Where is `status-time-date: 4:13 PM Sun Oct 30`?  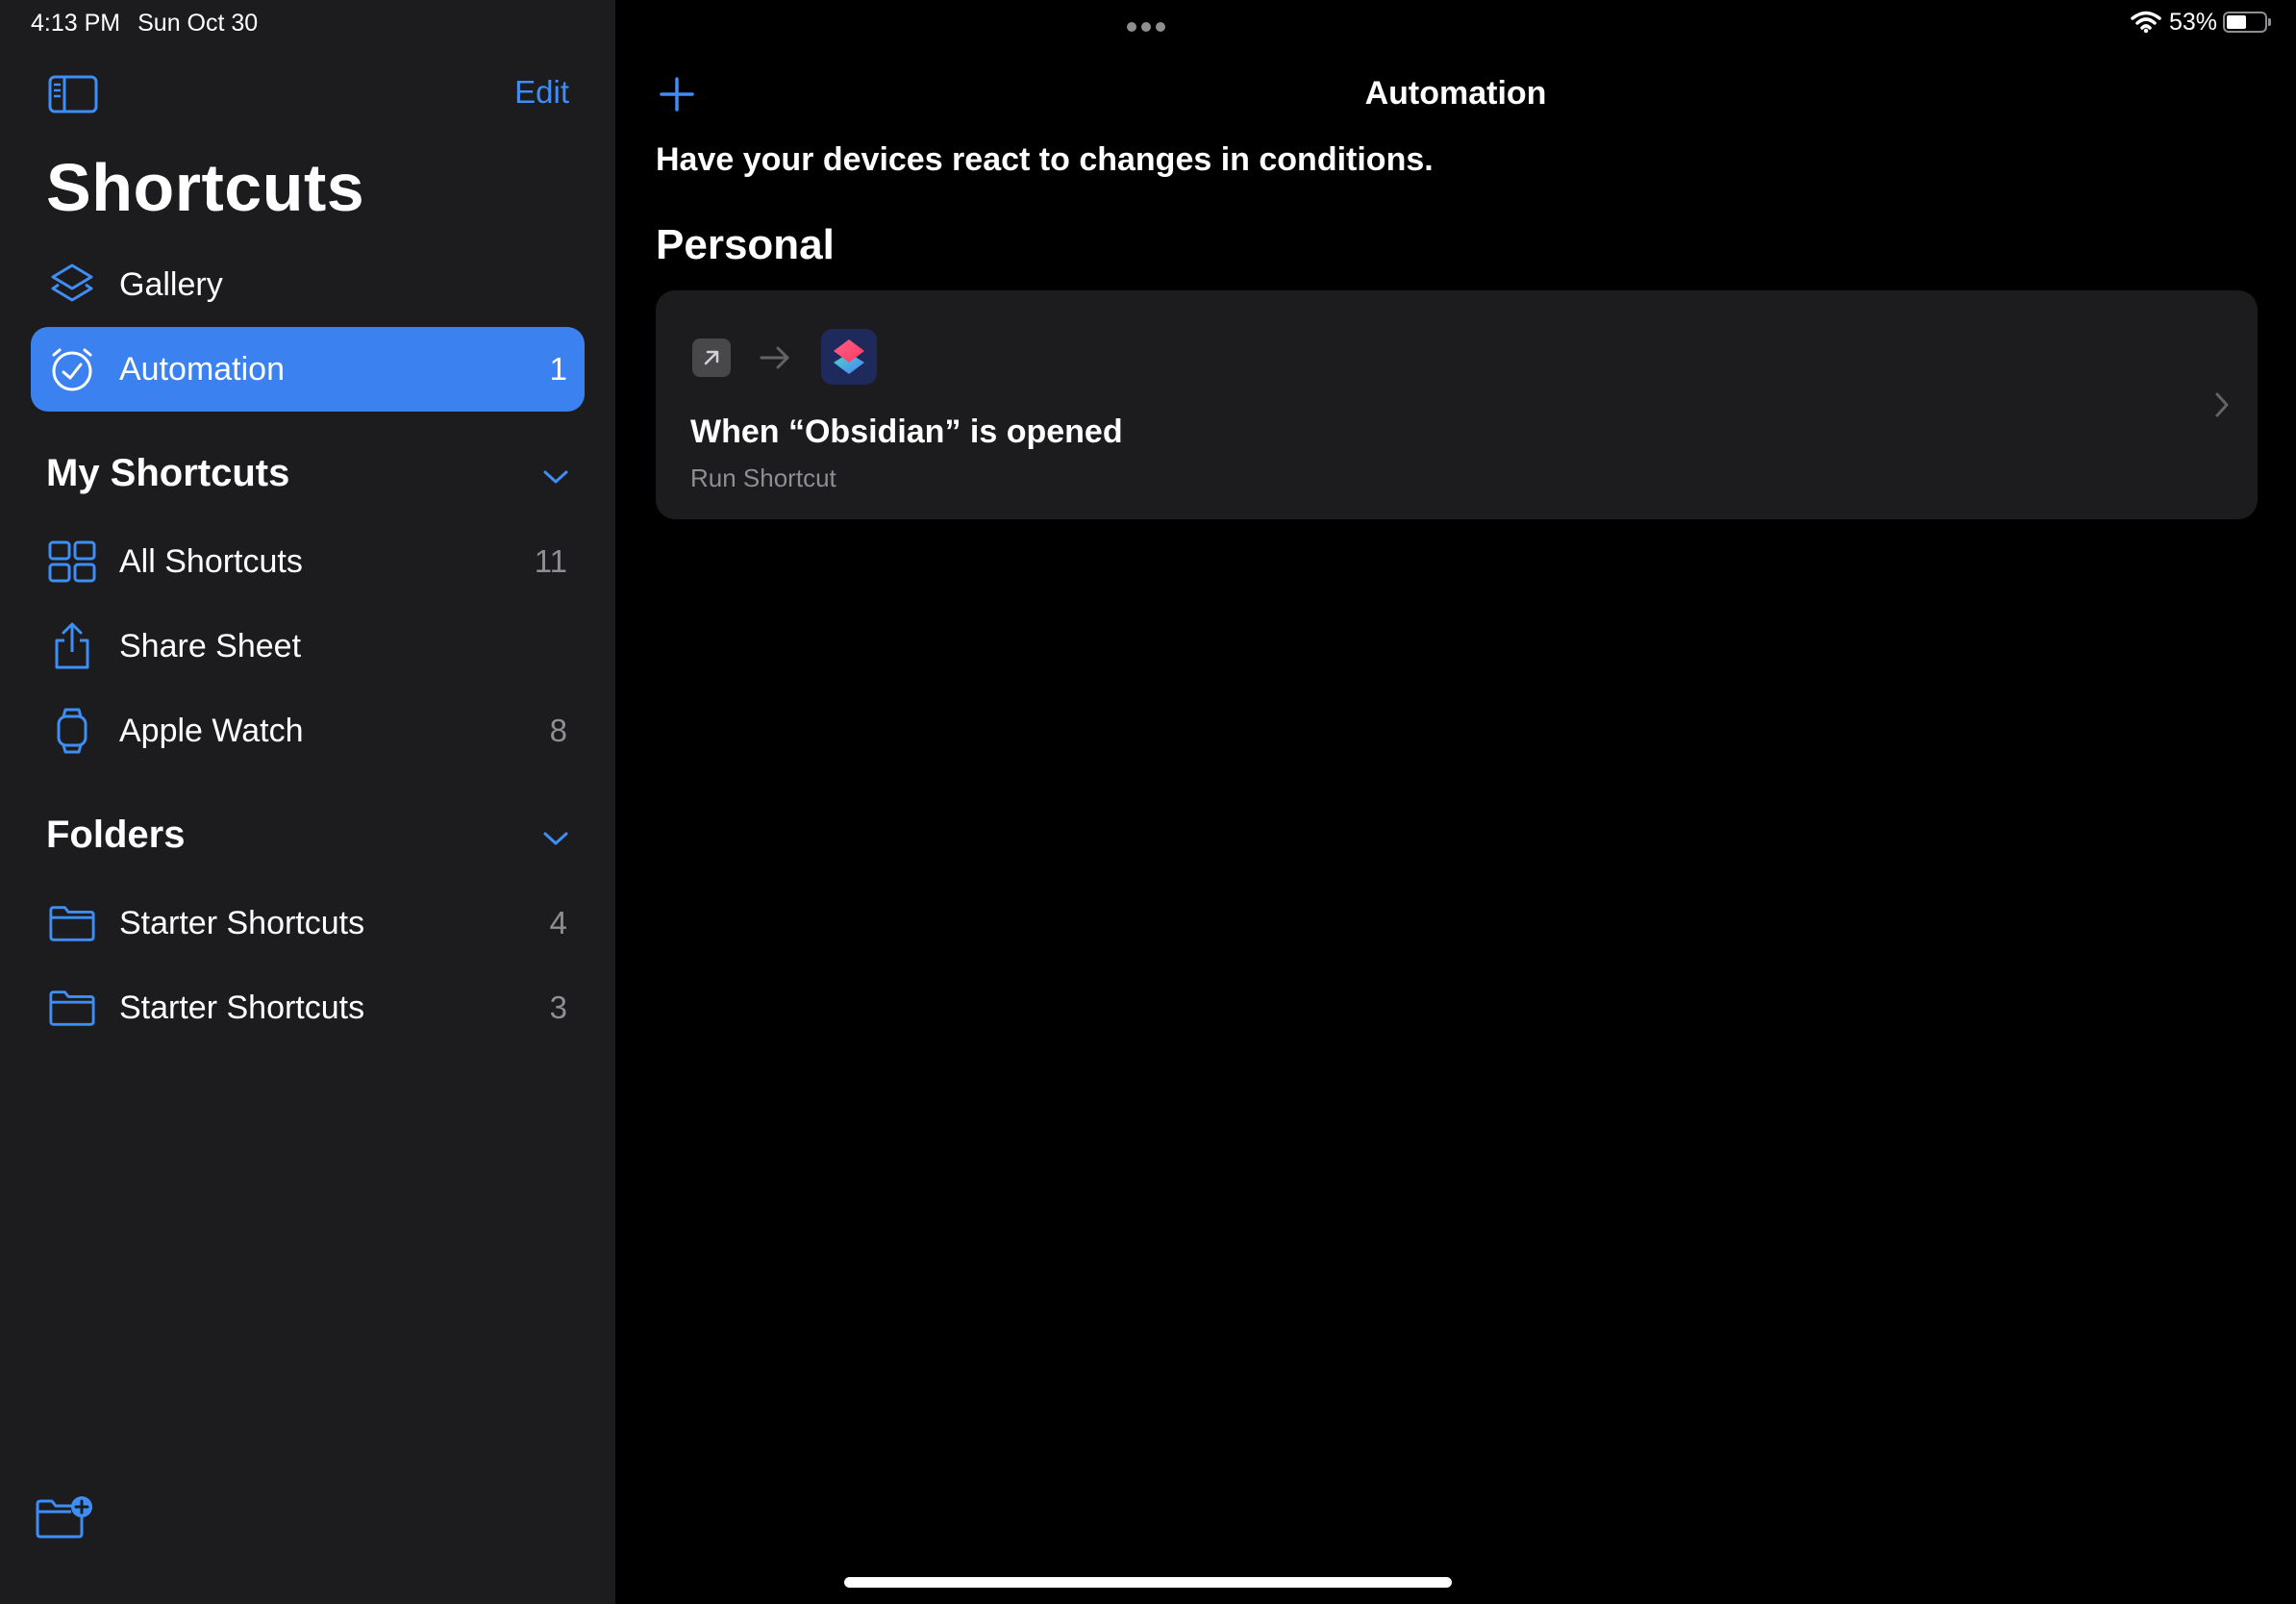 status-time-date: 4:13 PM Sun Oct 30 is located at coordinates (144, 24).